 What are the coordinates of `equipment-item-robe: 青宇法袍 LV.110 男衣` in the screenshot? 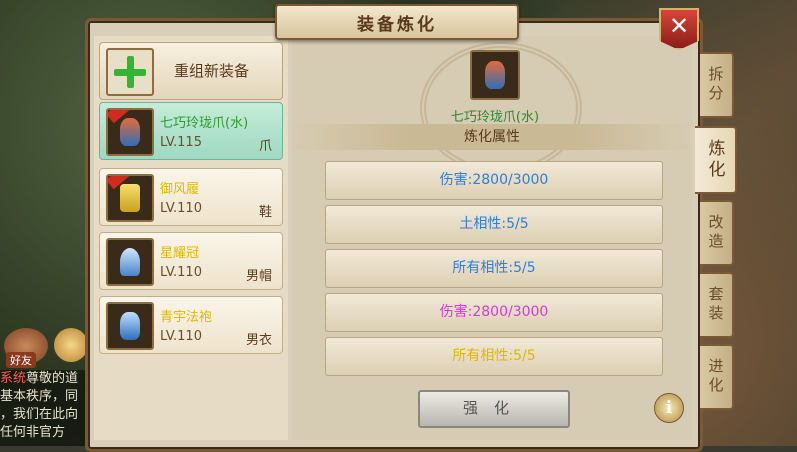 It's located at (191, 325).